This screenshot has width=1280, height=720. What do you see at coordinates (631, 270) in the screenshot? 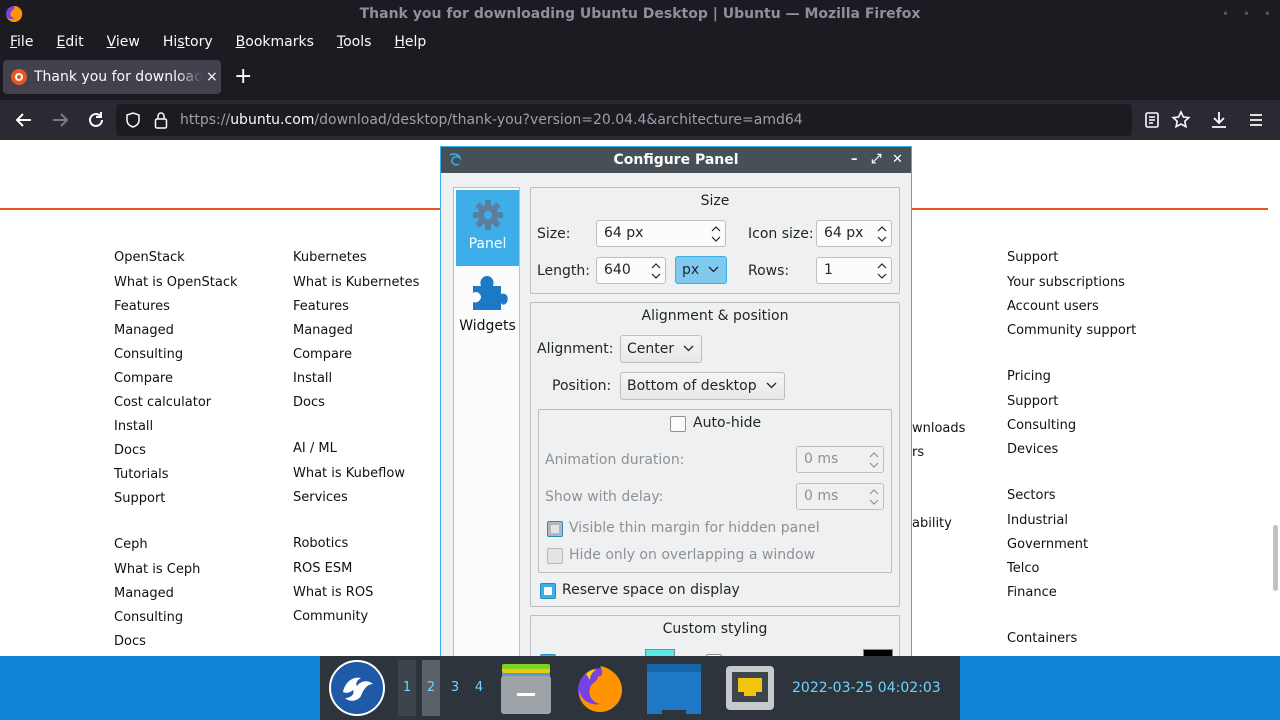
I see `length-spinbox: 640` at bounding box center [631, 270].